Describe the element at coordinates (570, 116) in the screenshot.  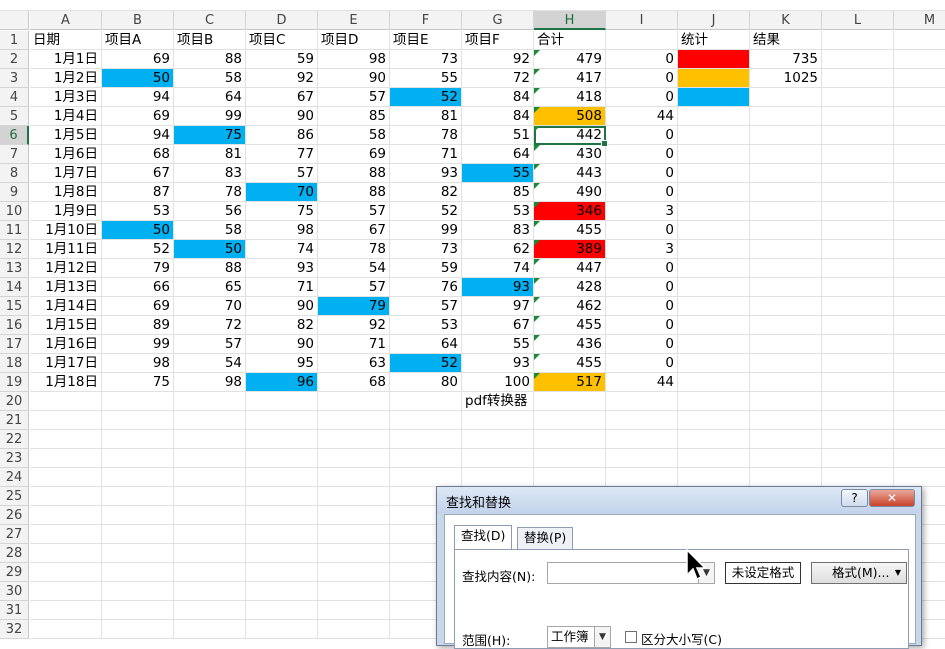
I see `value-cell-h: 508` at that location.